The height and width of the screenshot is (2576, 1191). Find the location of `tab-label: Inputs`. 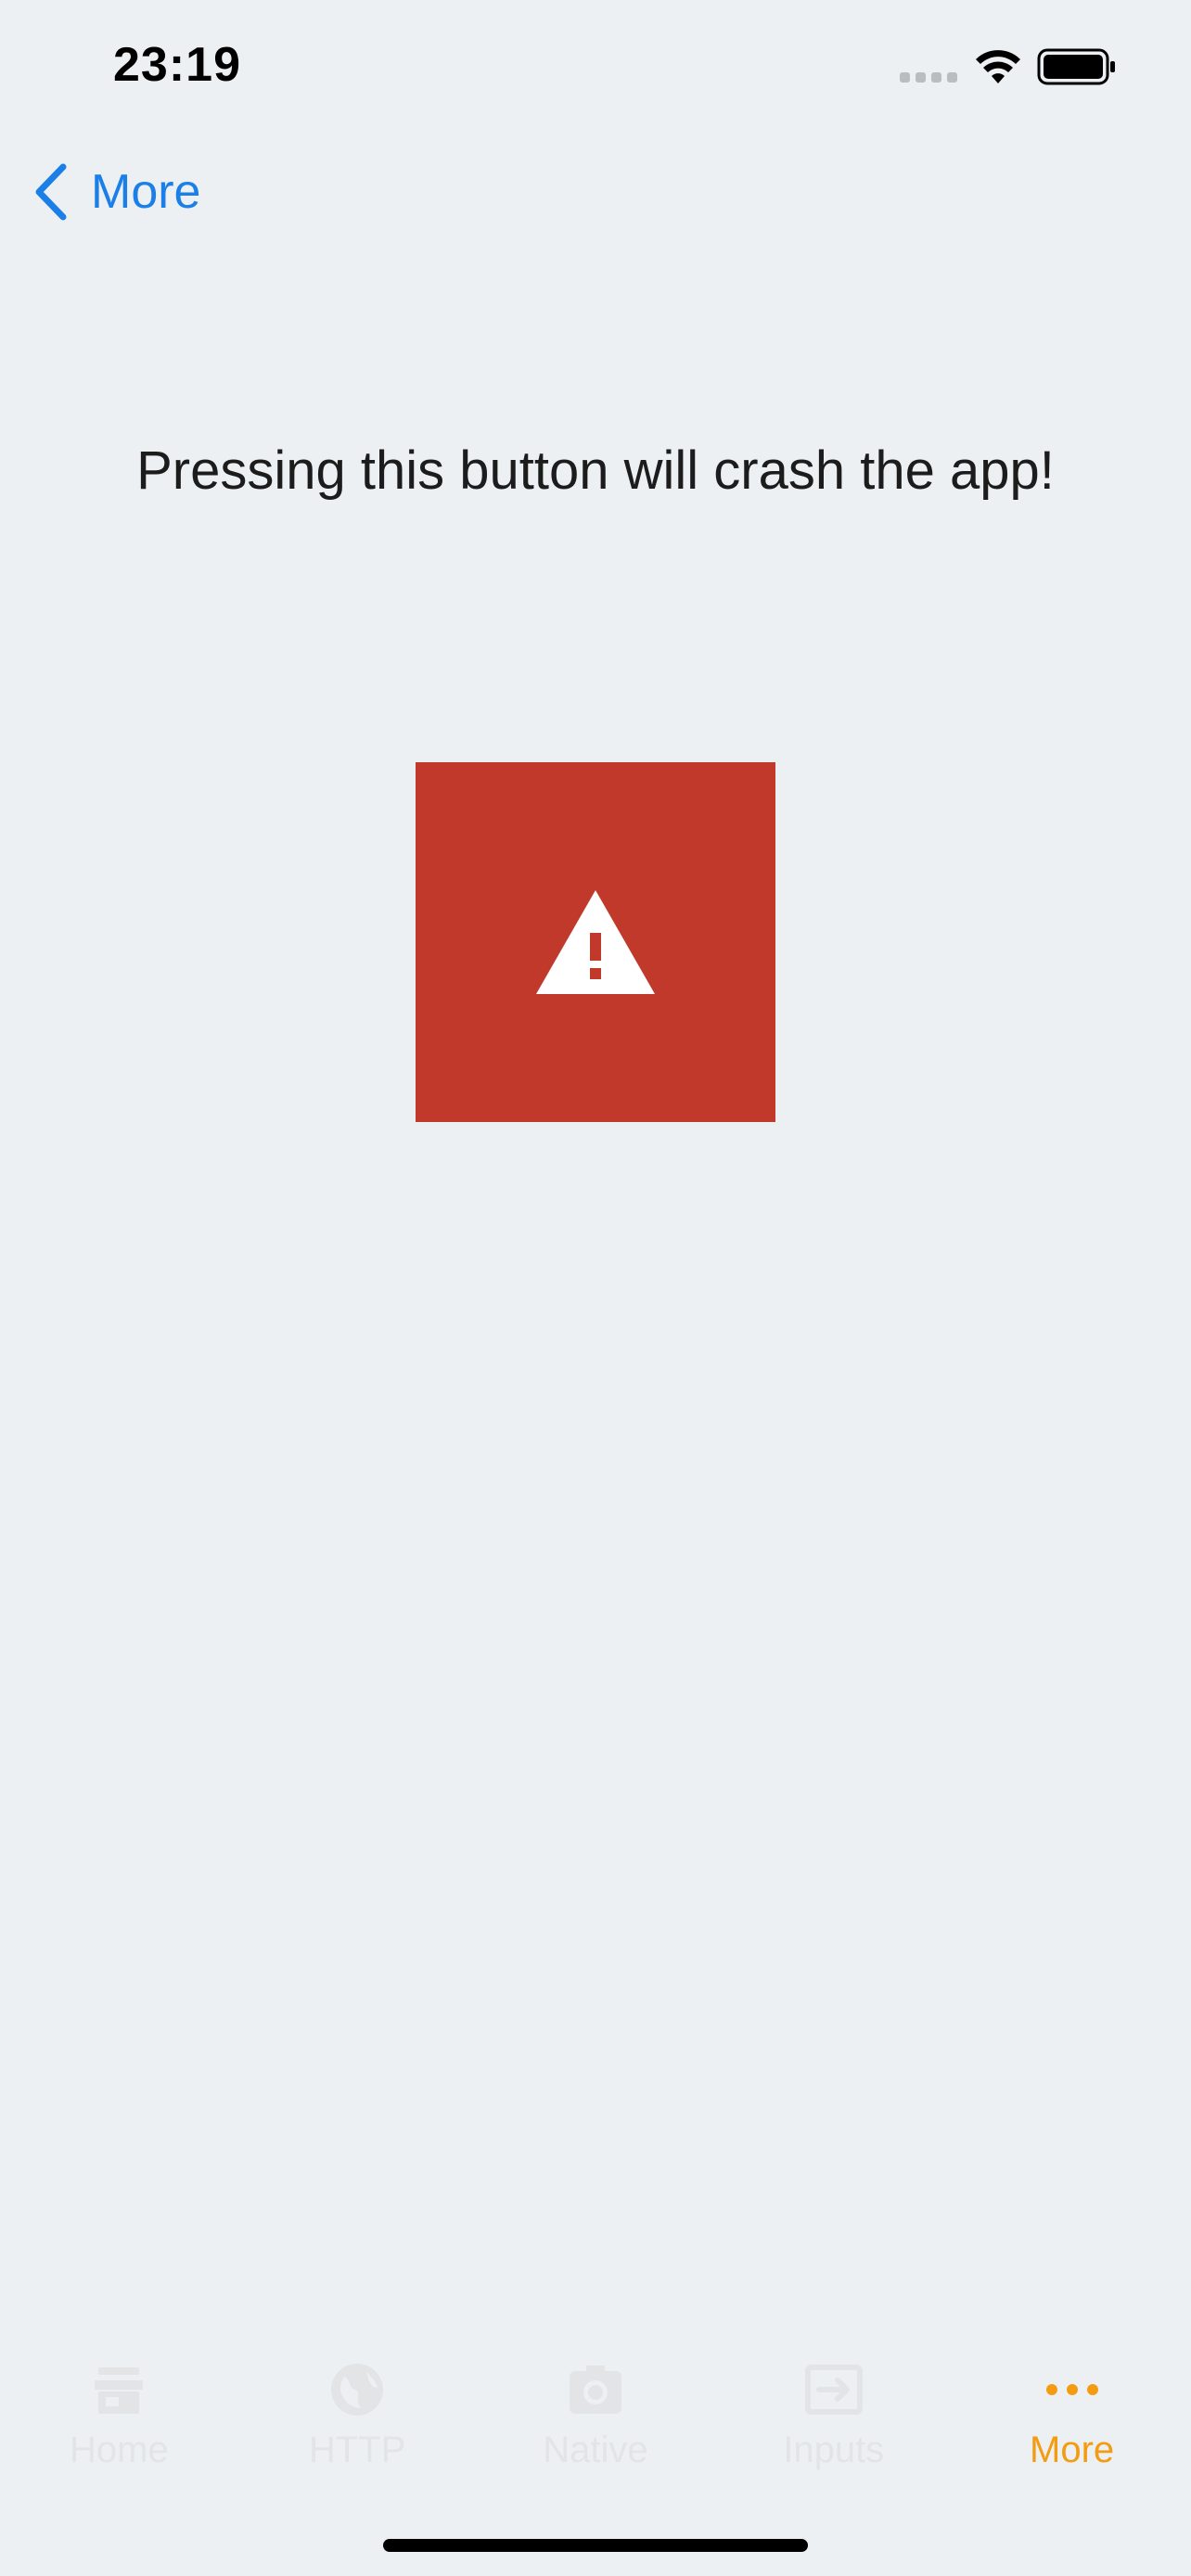

tab-label: Inputs is located at coordinates (834, 2449).